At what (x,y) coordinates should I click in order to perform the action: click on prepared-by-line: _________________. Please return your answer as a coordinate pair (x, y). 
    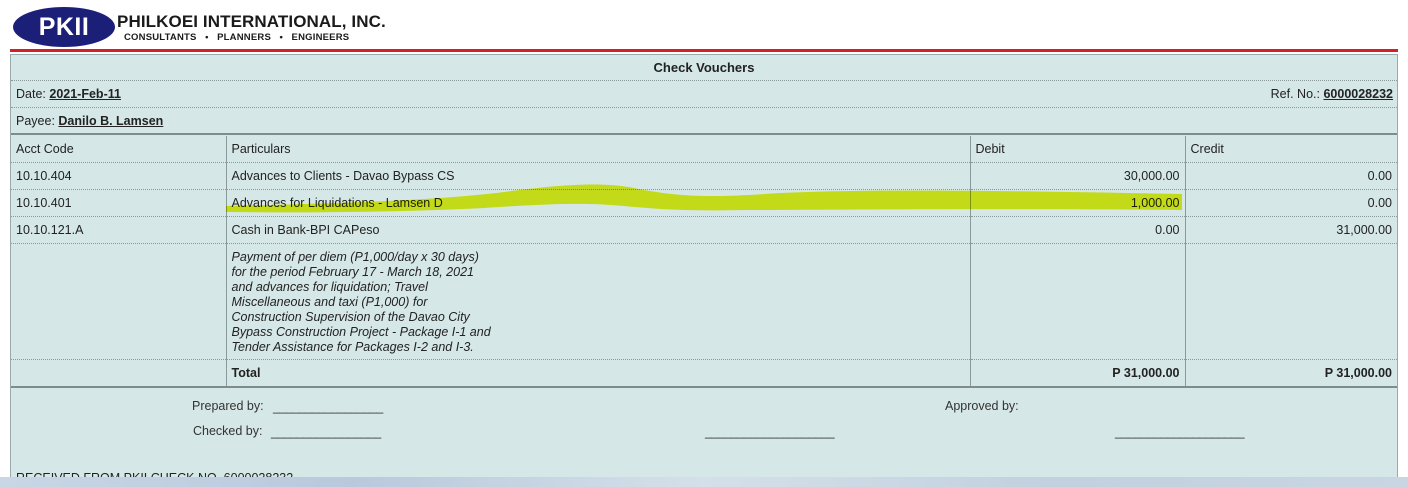
    Looking at the image, I should click on (328, 407).